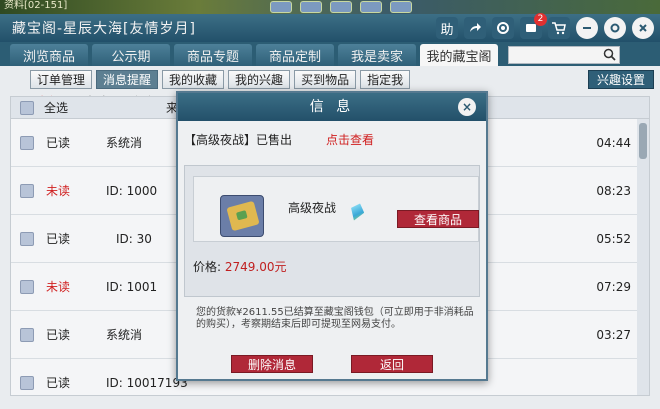 This screenshot has height=409, width=660. I want to click on tab-seller: 我是卖家, so click(377, 55).